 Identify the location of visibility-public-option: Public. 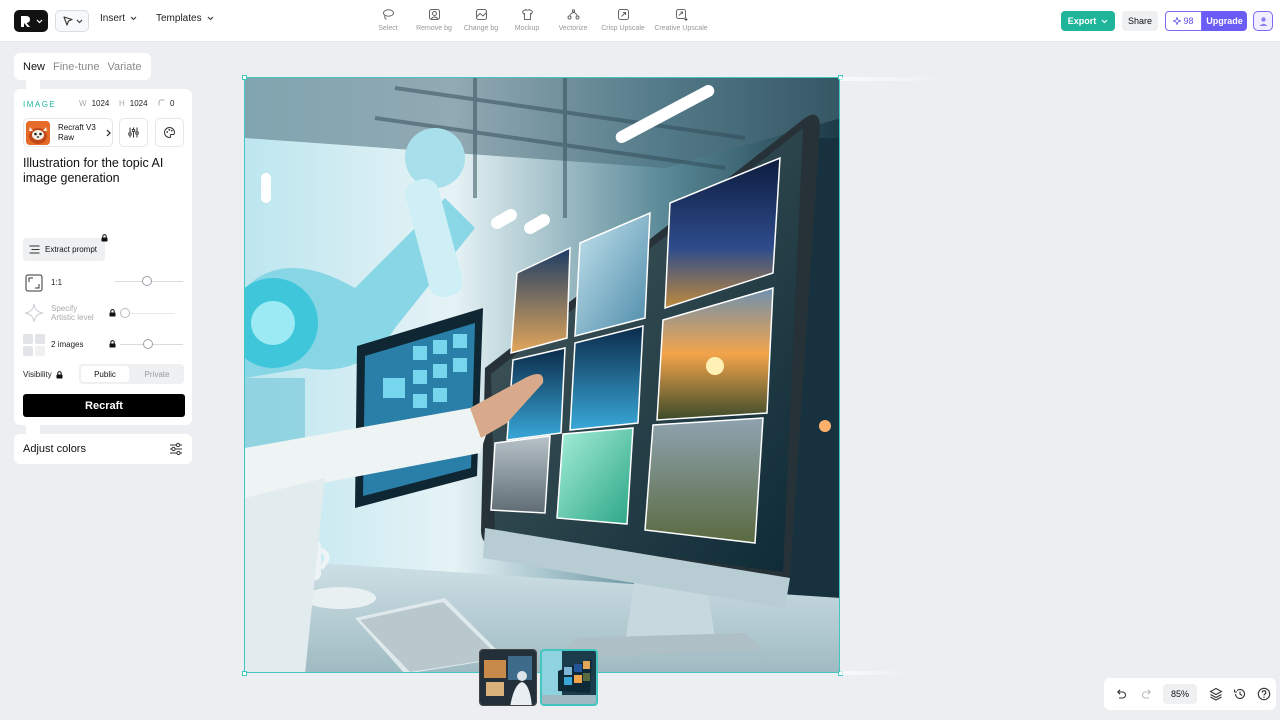
(105, 374).